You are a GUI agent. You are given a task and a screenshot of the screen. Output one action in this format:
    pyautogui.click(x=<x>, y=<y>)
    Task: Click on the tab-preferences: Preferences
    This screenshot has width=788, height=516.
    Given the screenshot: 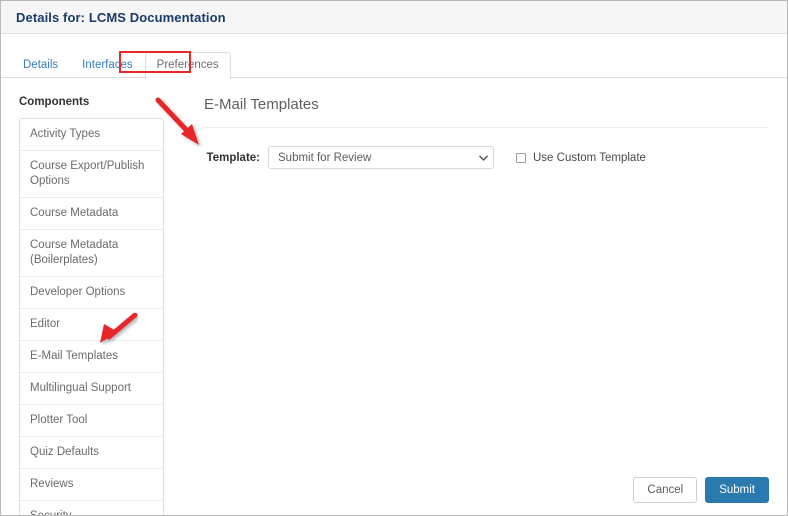 What is the action you would take?
    pyautogui.click(x=187, y=65)
    